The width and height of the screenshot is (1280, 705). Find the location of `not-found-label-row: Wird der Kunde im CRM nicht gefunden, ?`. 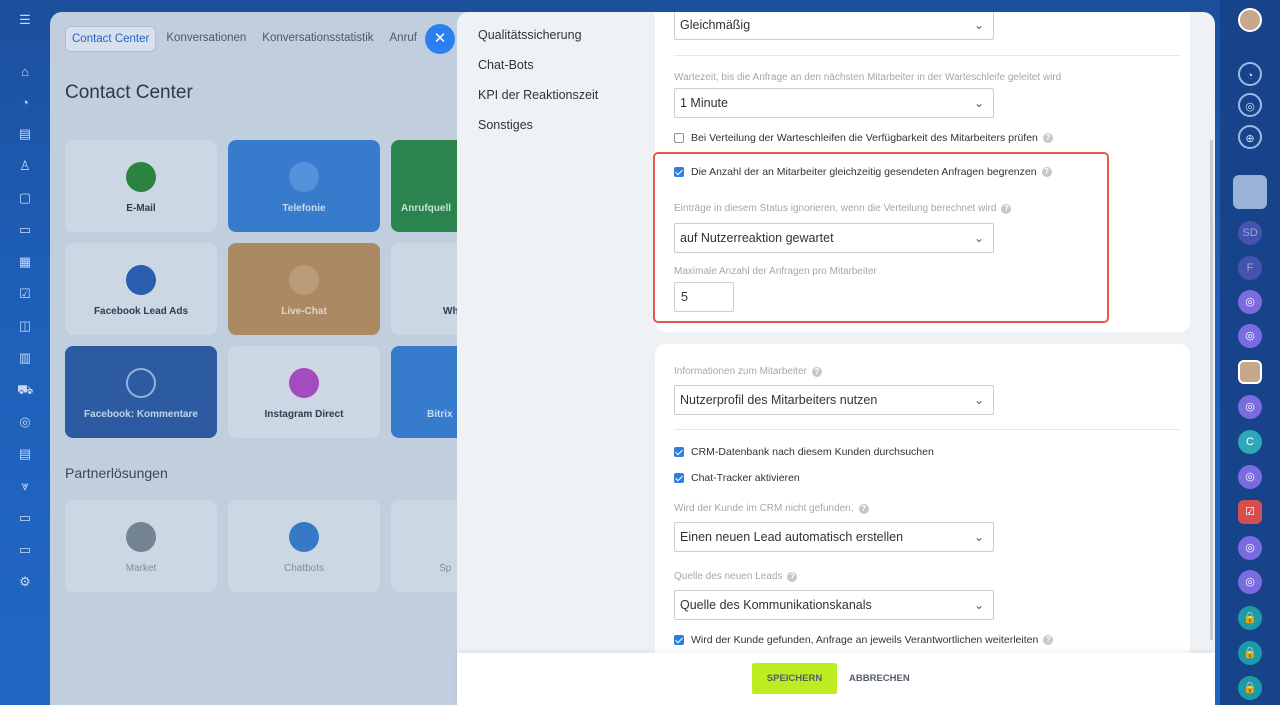

not-found-label-row: Wird der Kunde im CRM nicht gefunden, ? is located at coordinates (771, 508).